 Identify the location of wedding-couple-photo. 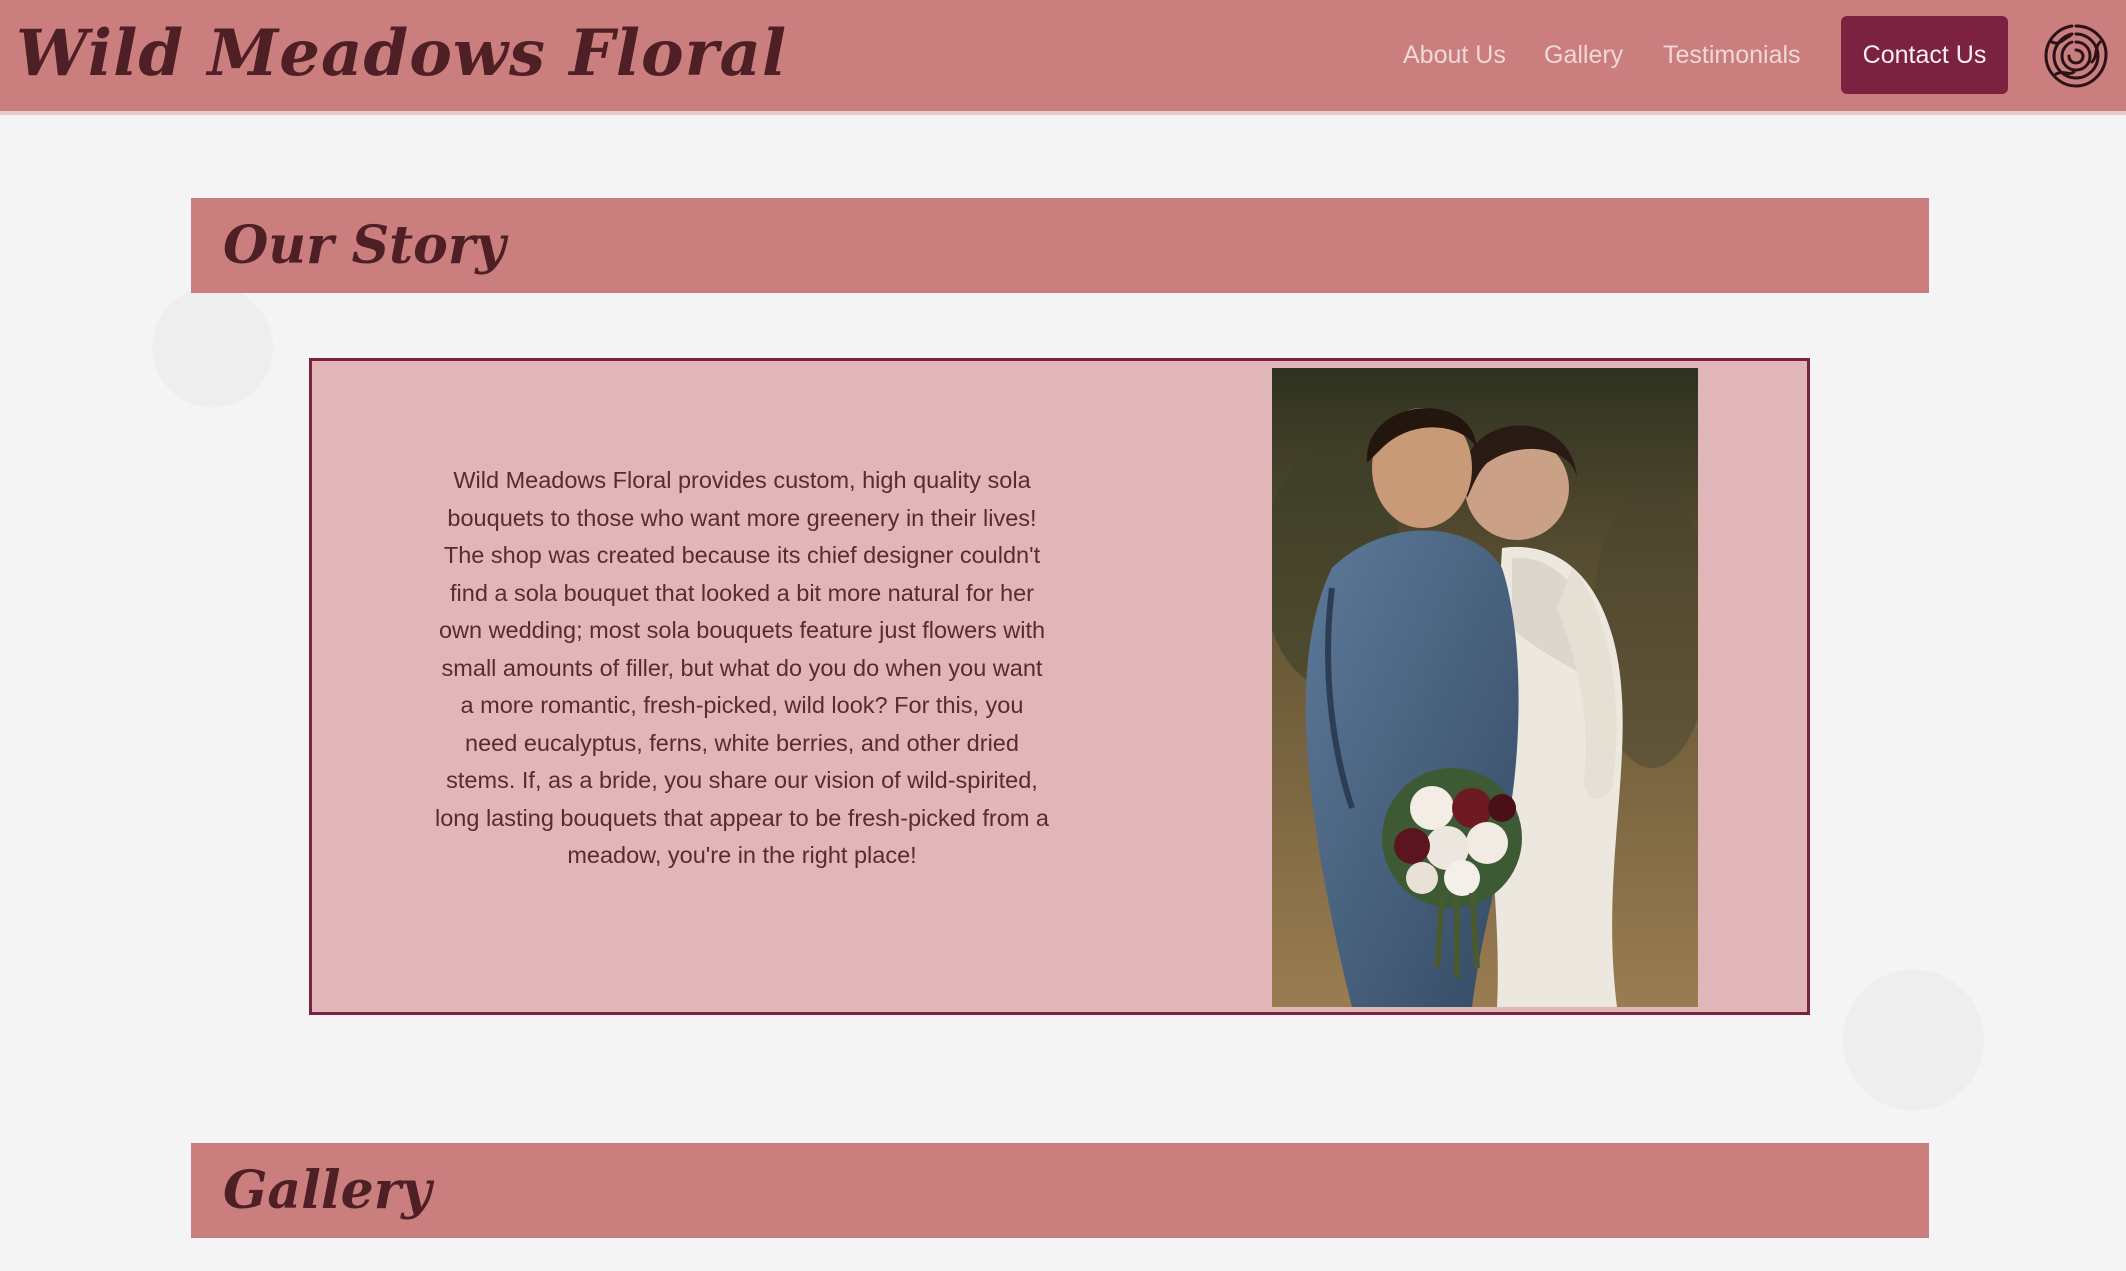
(1485, 687).